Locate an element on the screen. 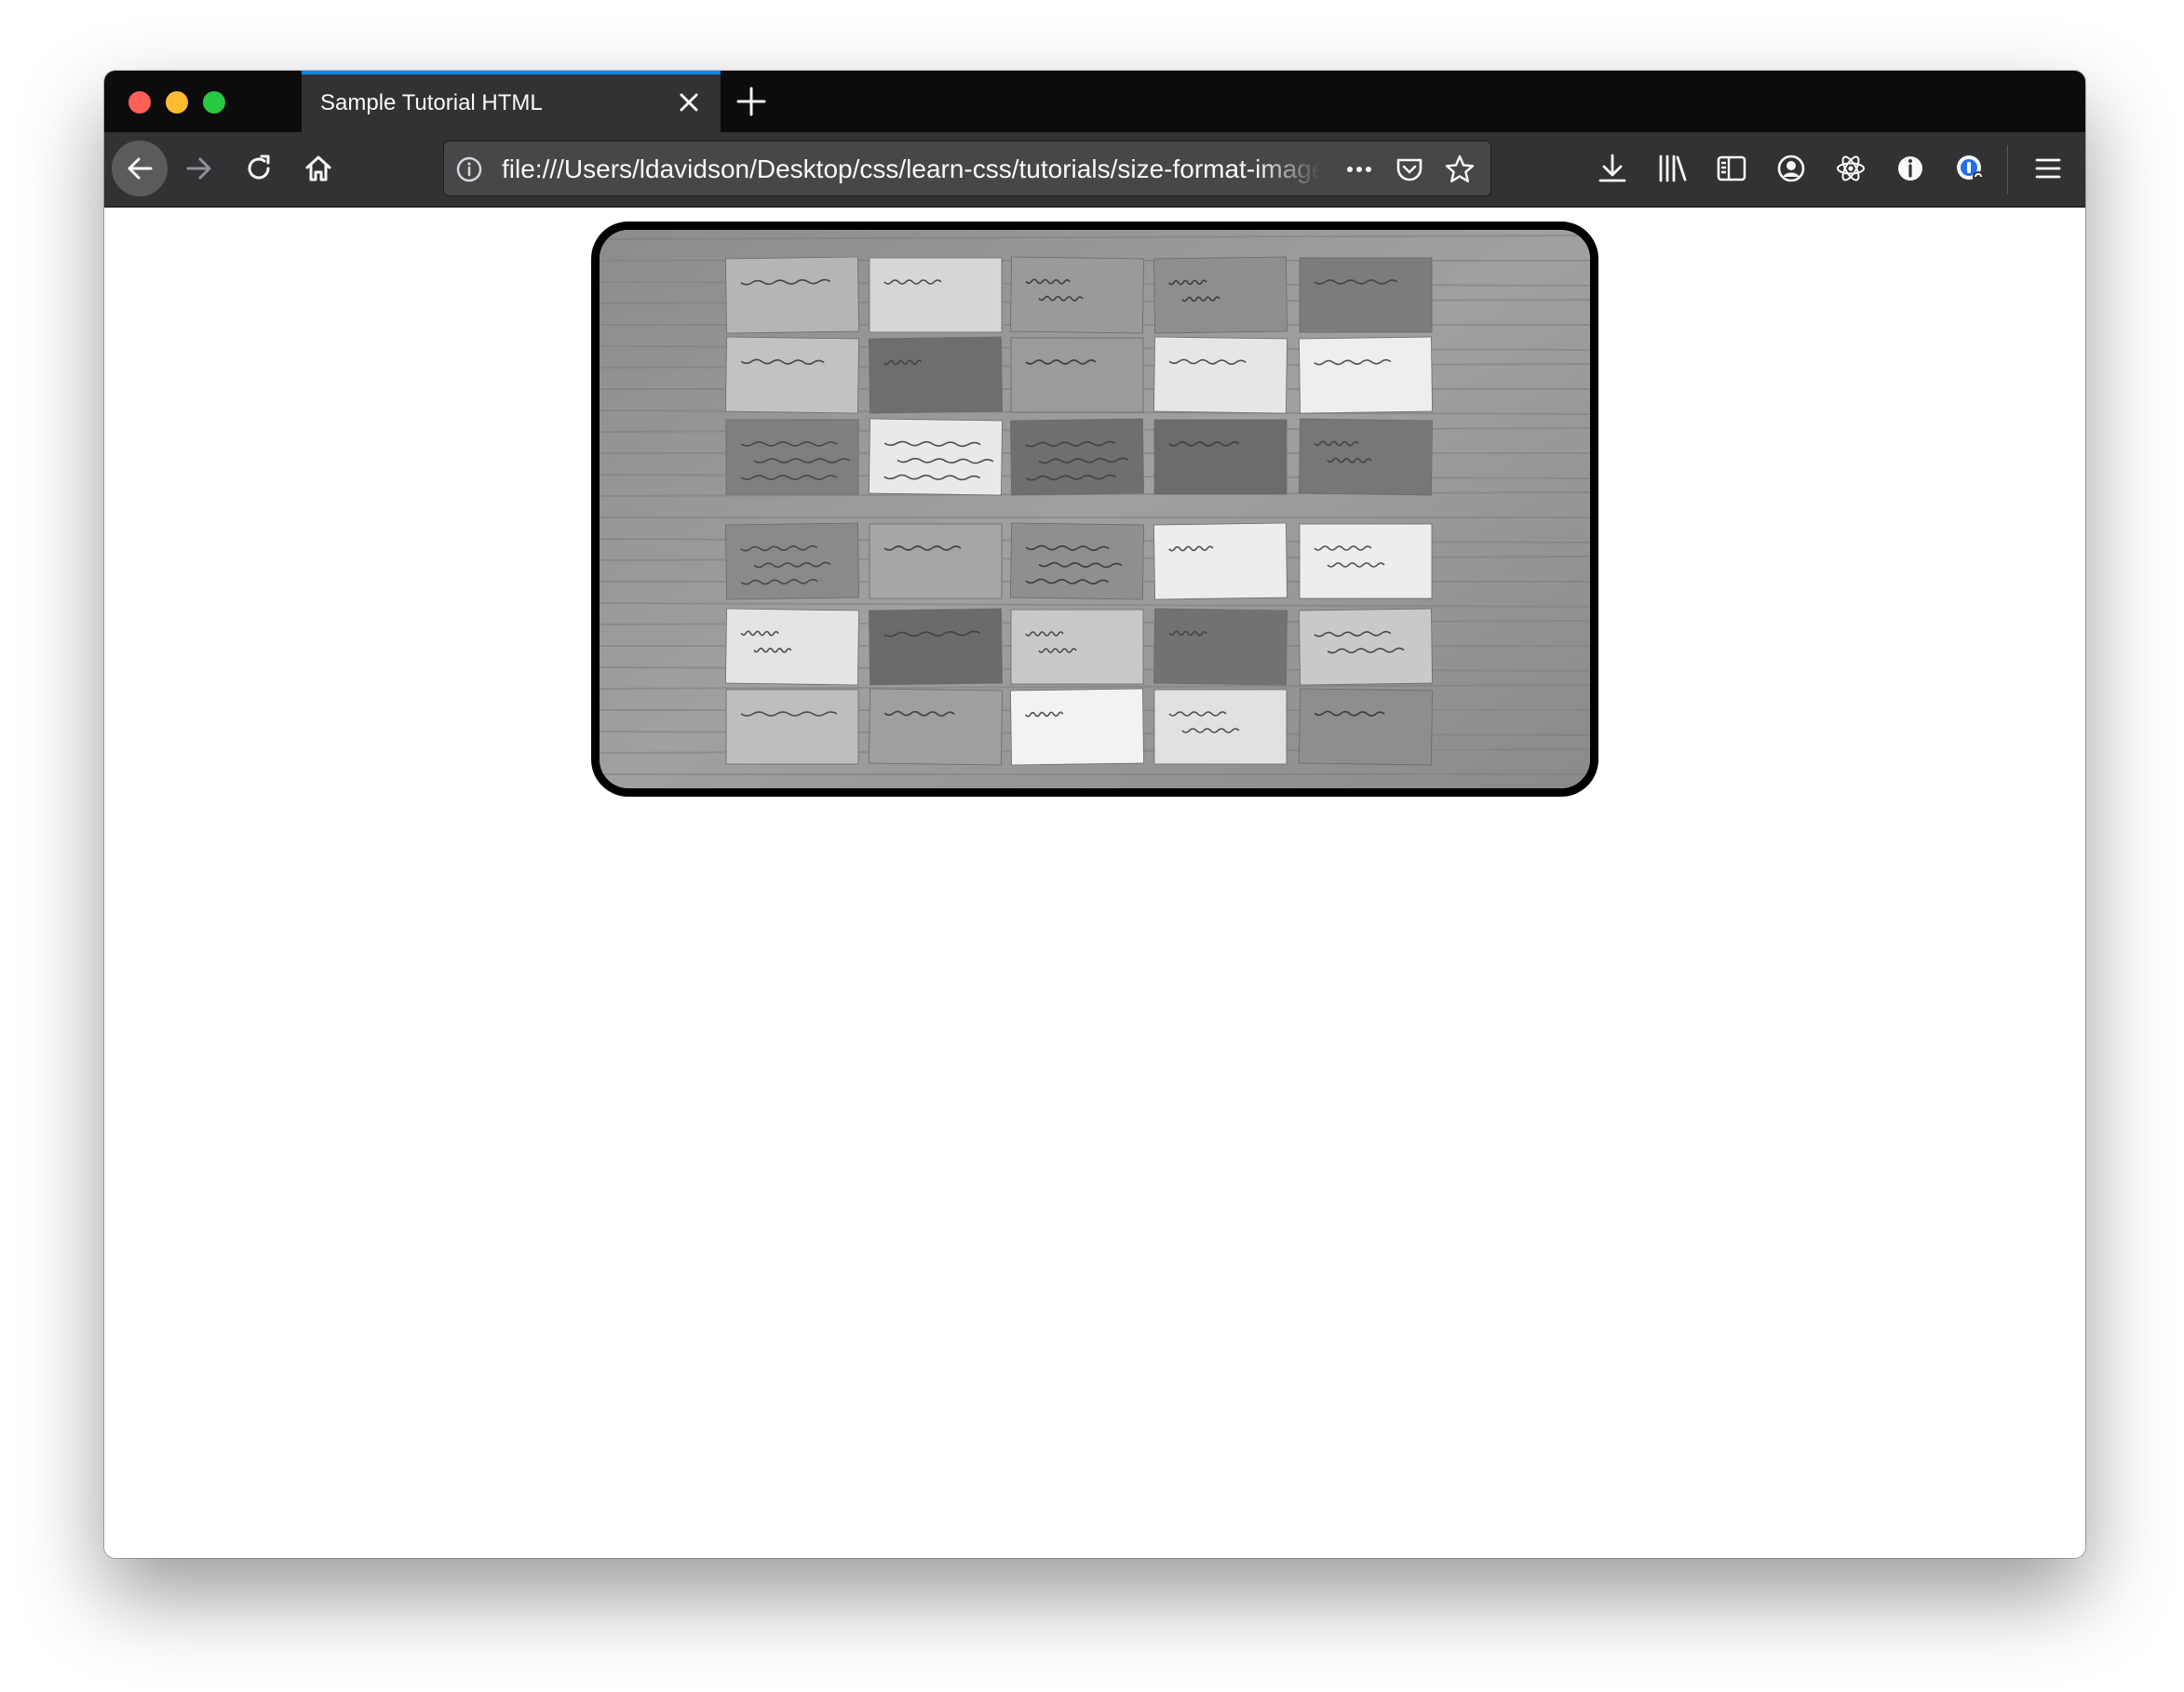 This screenshot has height=1692, width=2184. home-button is located at coordinates (318, 168).